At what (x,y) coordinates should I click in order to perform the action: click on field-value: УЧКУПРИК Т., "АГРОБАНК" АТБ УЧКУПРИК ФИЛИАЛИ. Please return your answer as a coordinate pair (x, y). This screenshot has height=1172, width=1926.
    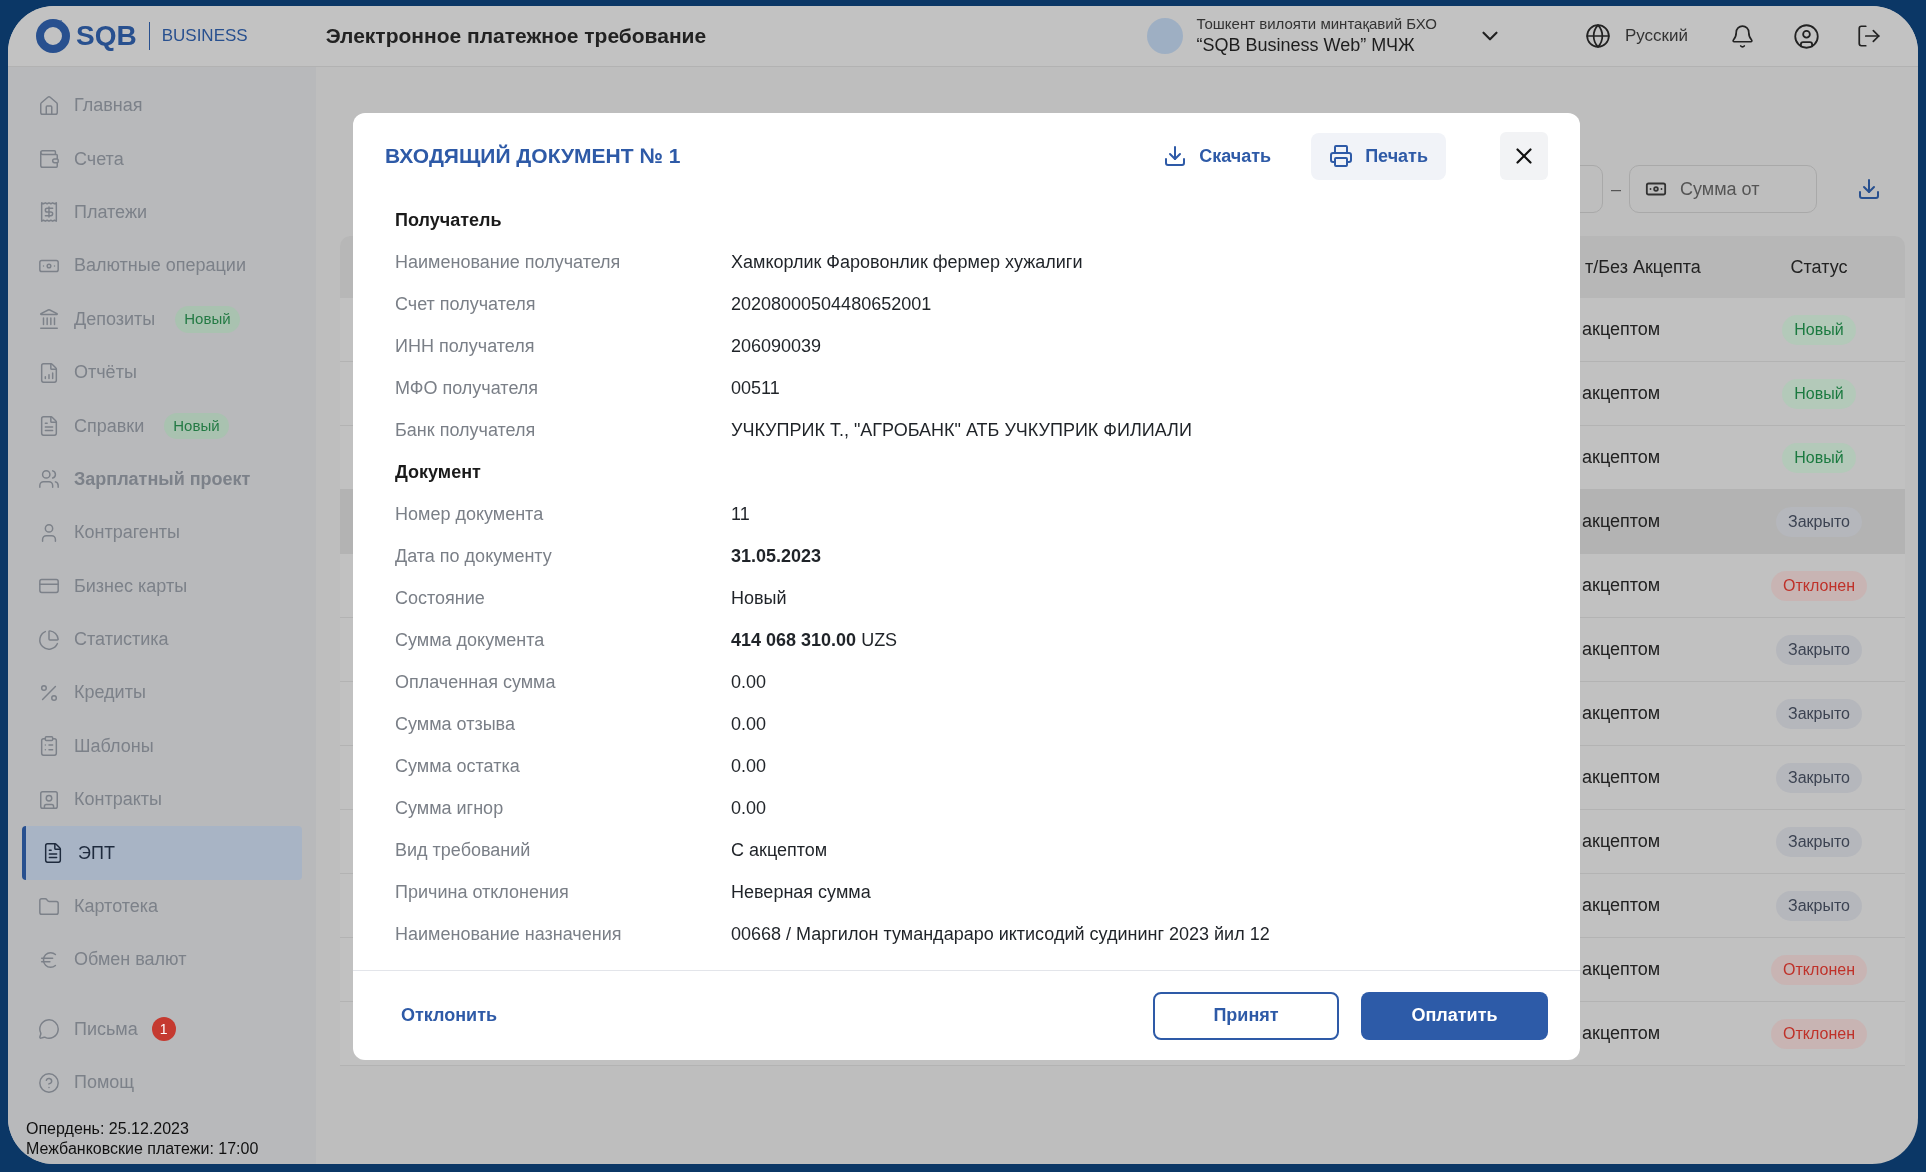
    Looking at the image, I should click on (961, 430).